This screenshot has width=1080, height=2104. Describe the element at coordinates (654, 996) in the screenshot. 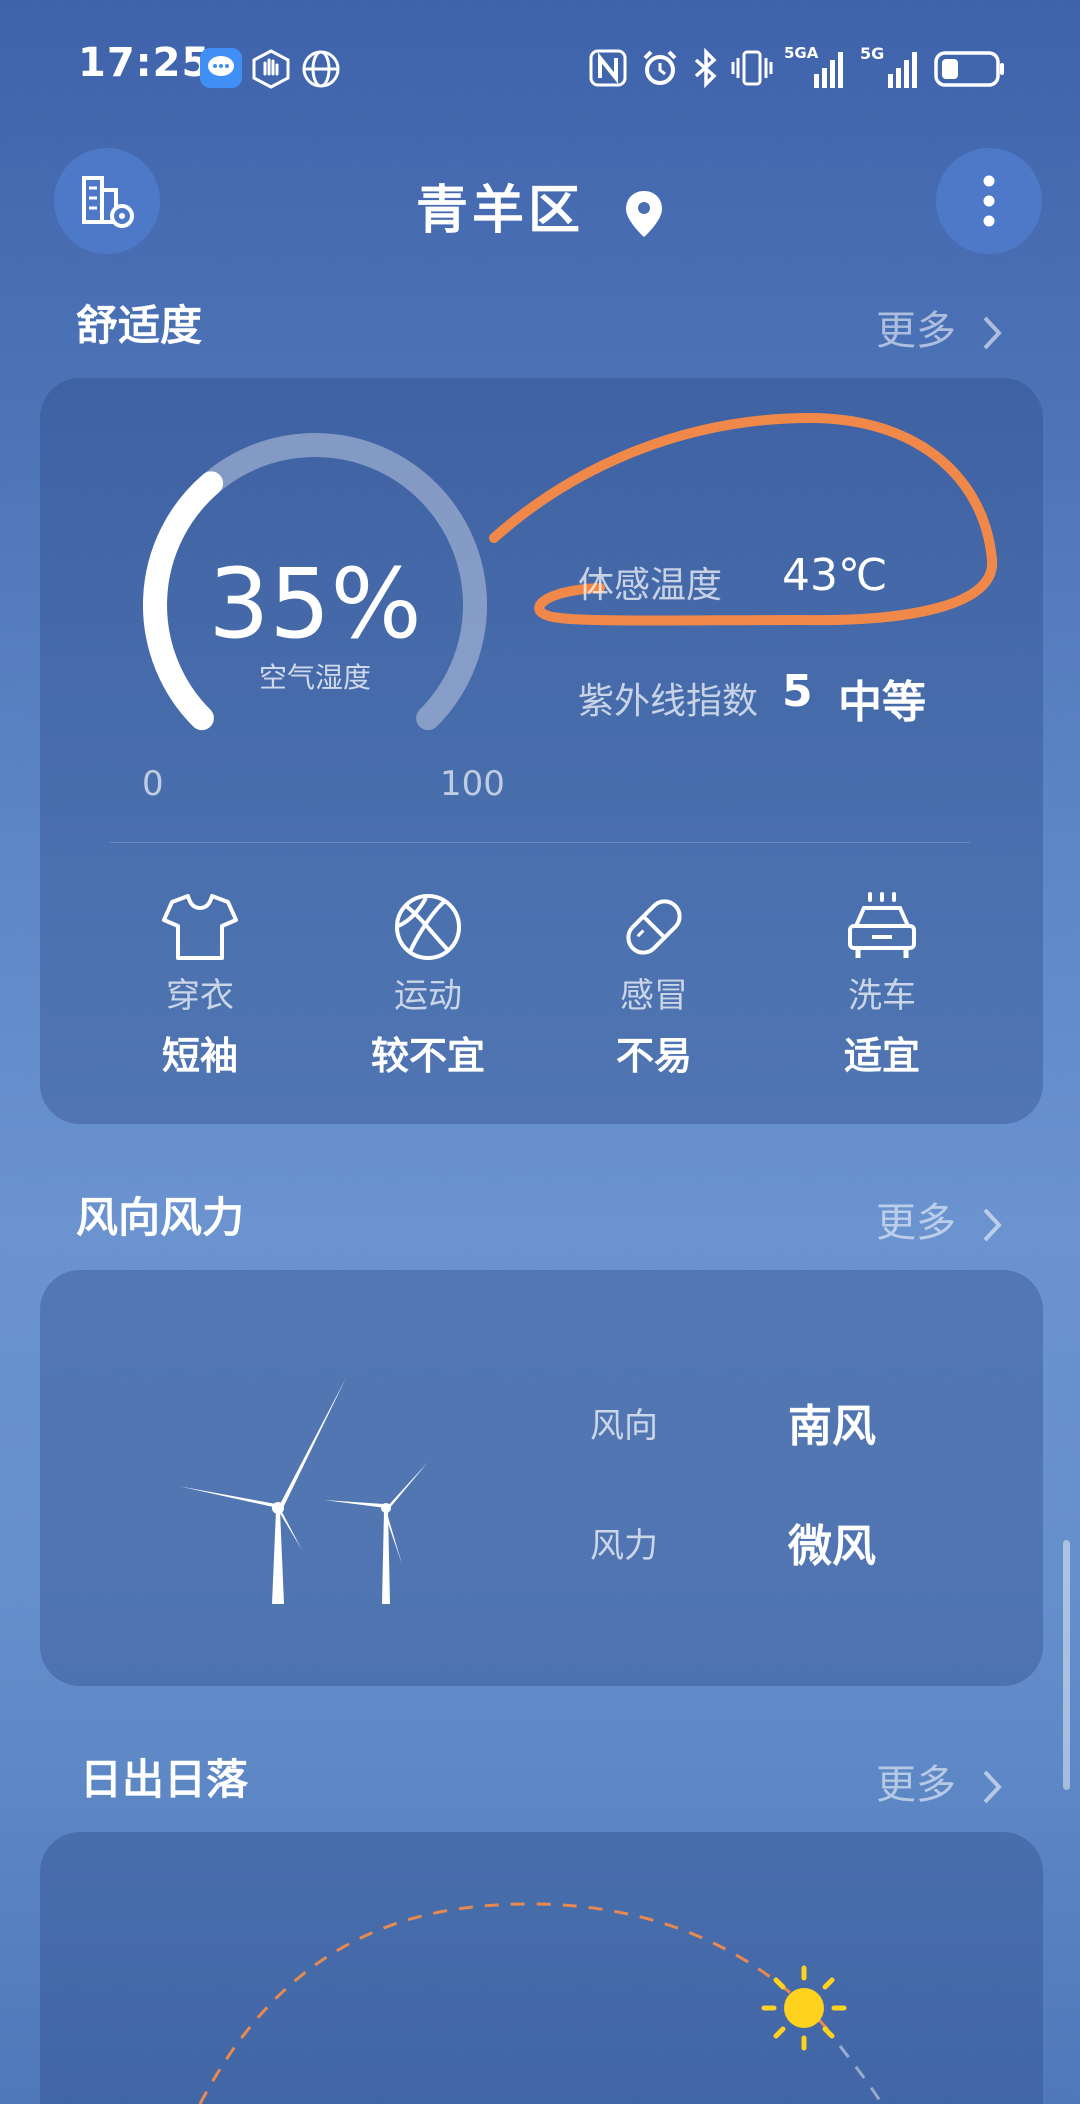

I see `index-label: 感冒` at that location.